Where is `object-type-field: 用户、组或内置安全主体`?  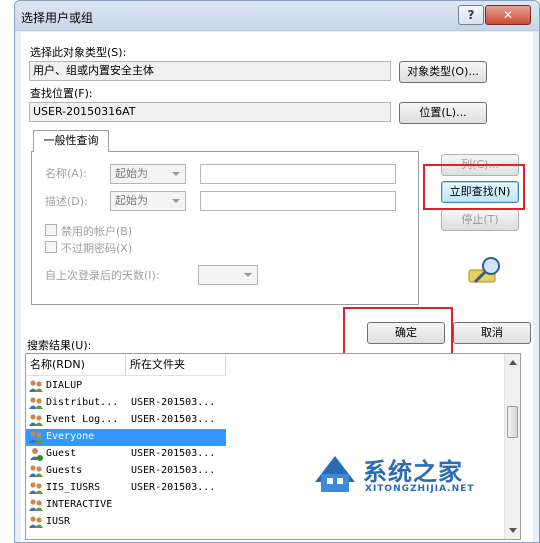
object-type-field: 用户、组或内置安全主体 is located at coordinates (210, 71).